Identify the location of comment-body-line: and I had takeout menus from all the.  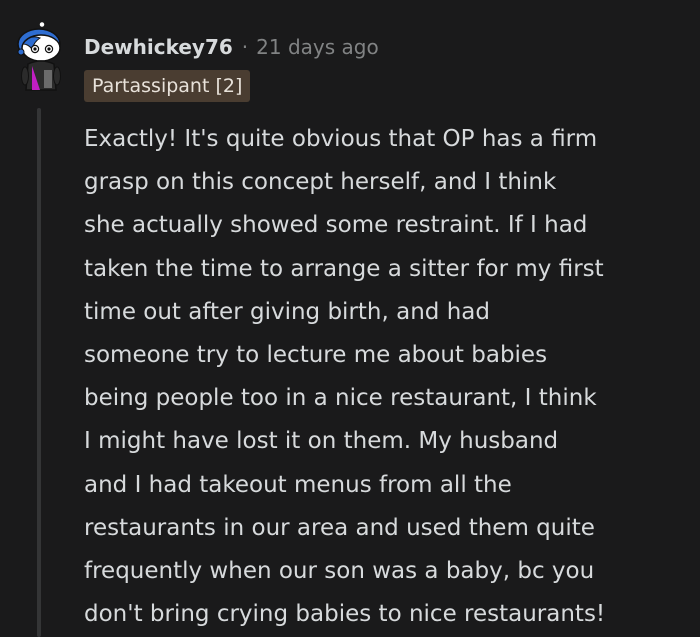
(298, 484).